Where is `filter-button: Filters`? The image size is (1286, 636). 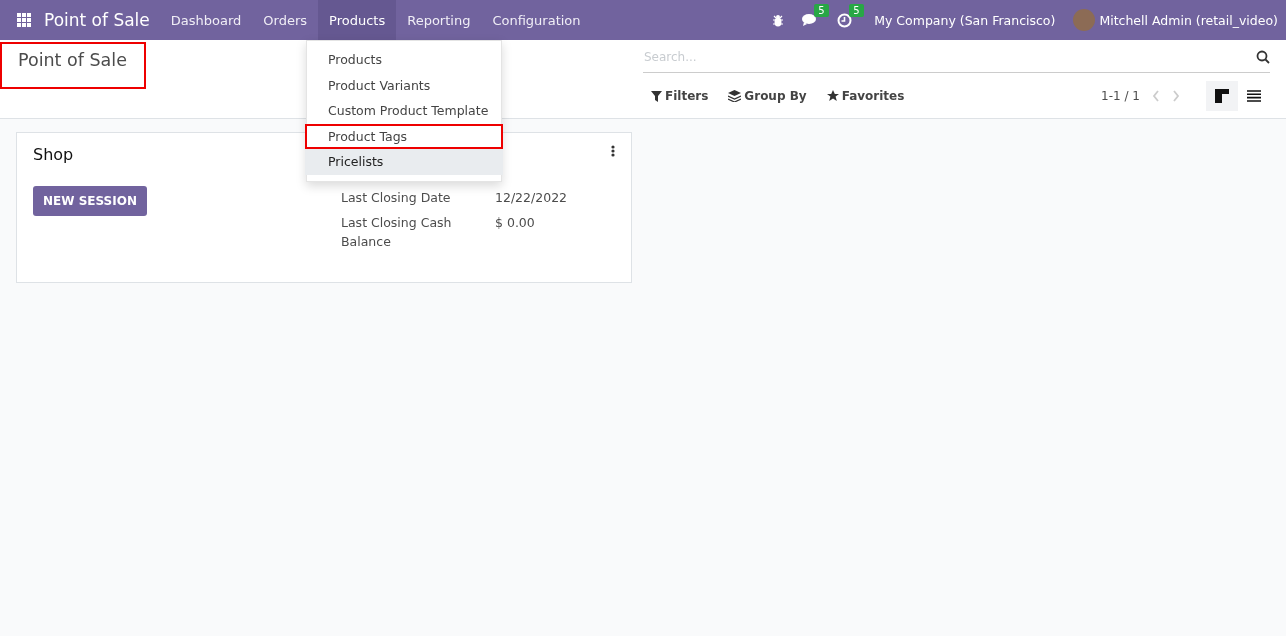
filter-button: Filters is located at coordinates (680, 96).